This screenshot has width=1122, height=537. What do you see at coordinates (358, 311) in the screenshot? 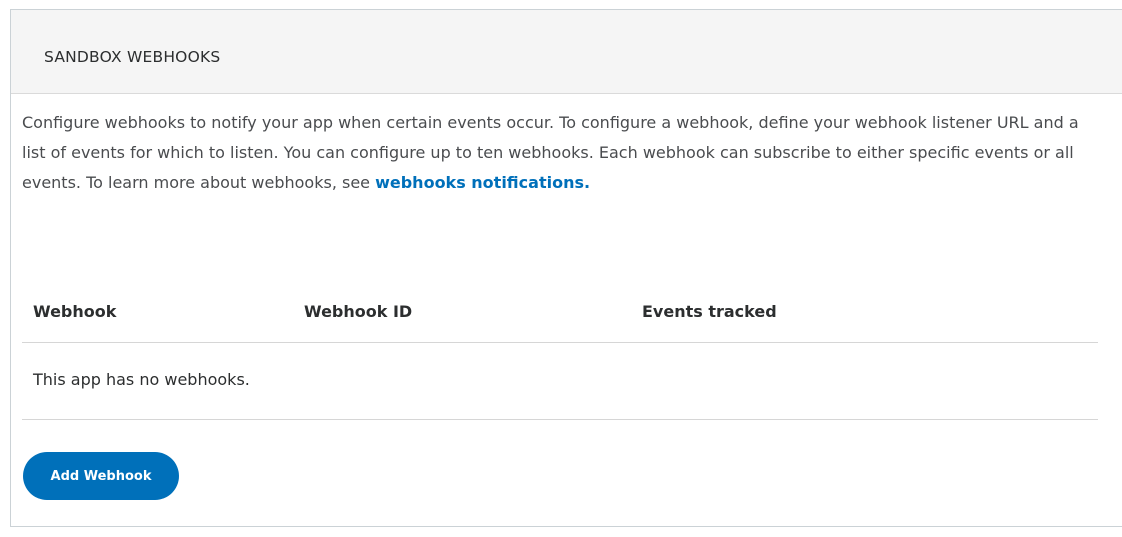
I see `column-header-webhook-id: Webhook ID` at bounding box center [358, 311].